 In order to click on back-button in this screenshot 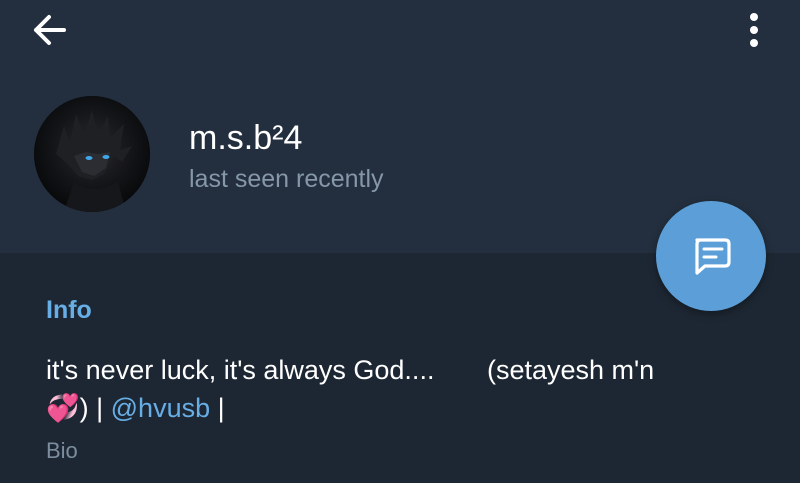, I will do `click(50, 30)`.